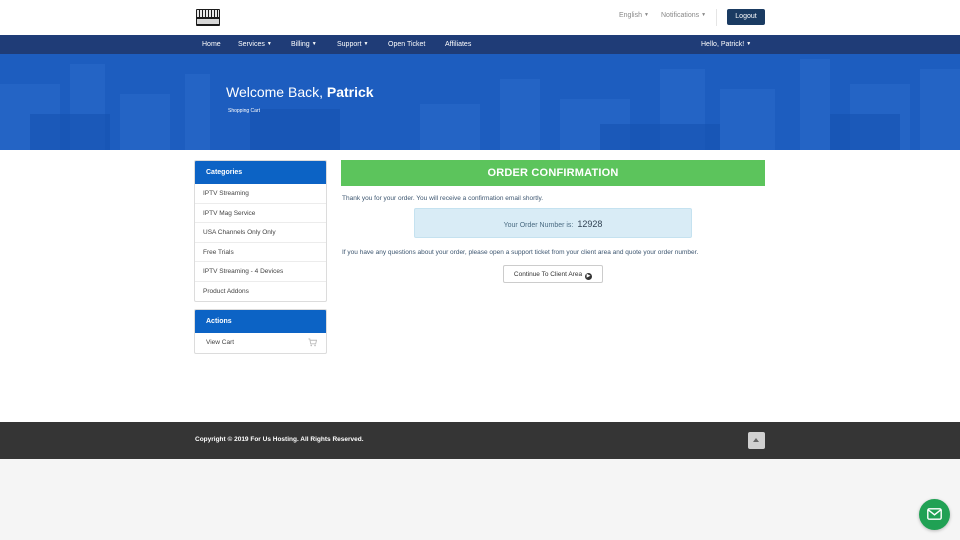 Image resolution: width=960 pixels, height=540 pixels. What do you see at coordinates (260, 292) in the screenshot?
I see `category-item: Product Addons` at bounding box center [260, 292].